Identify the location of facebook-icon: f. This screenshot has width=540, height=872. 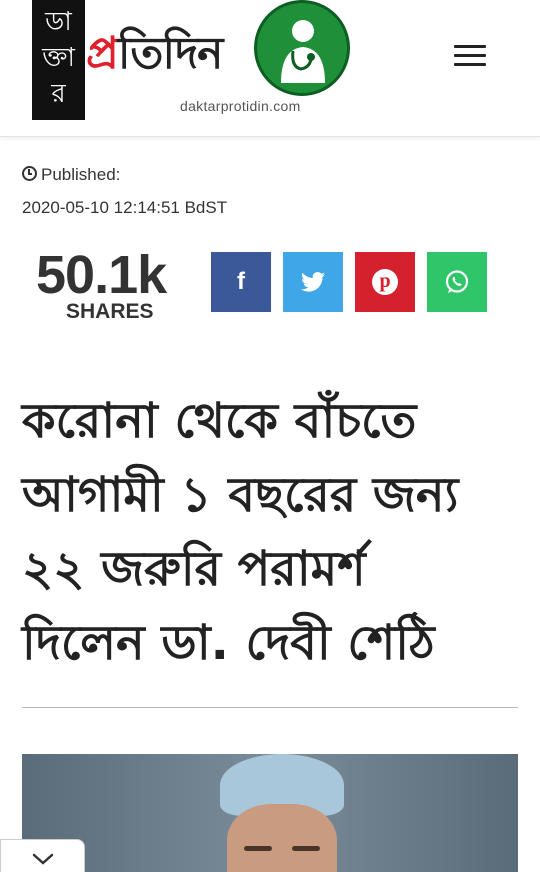
(241, 281).